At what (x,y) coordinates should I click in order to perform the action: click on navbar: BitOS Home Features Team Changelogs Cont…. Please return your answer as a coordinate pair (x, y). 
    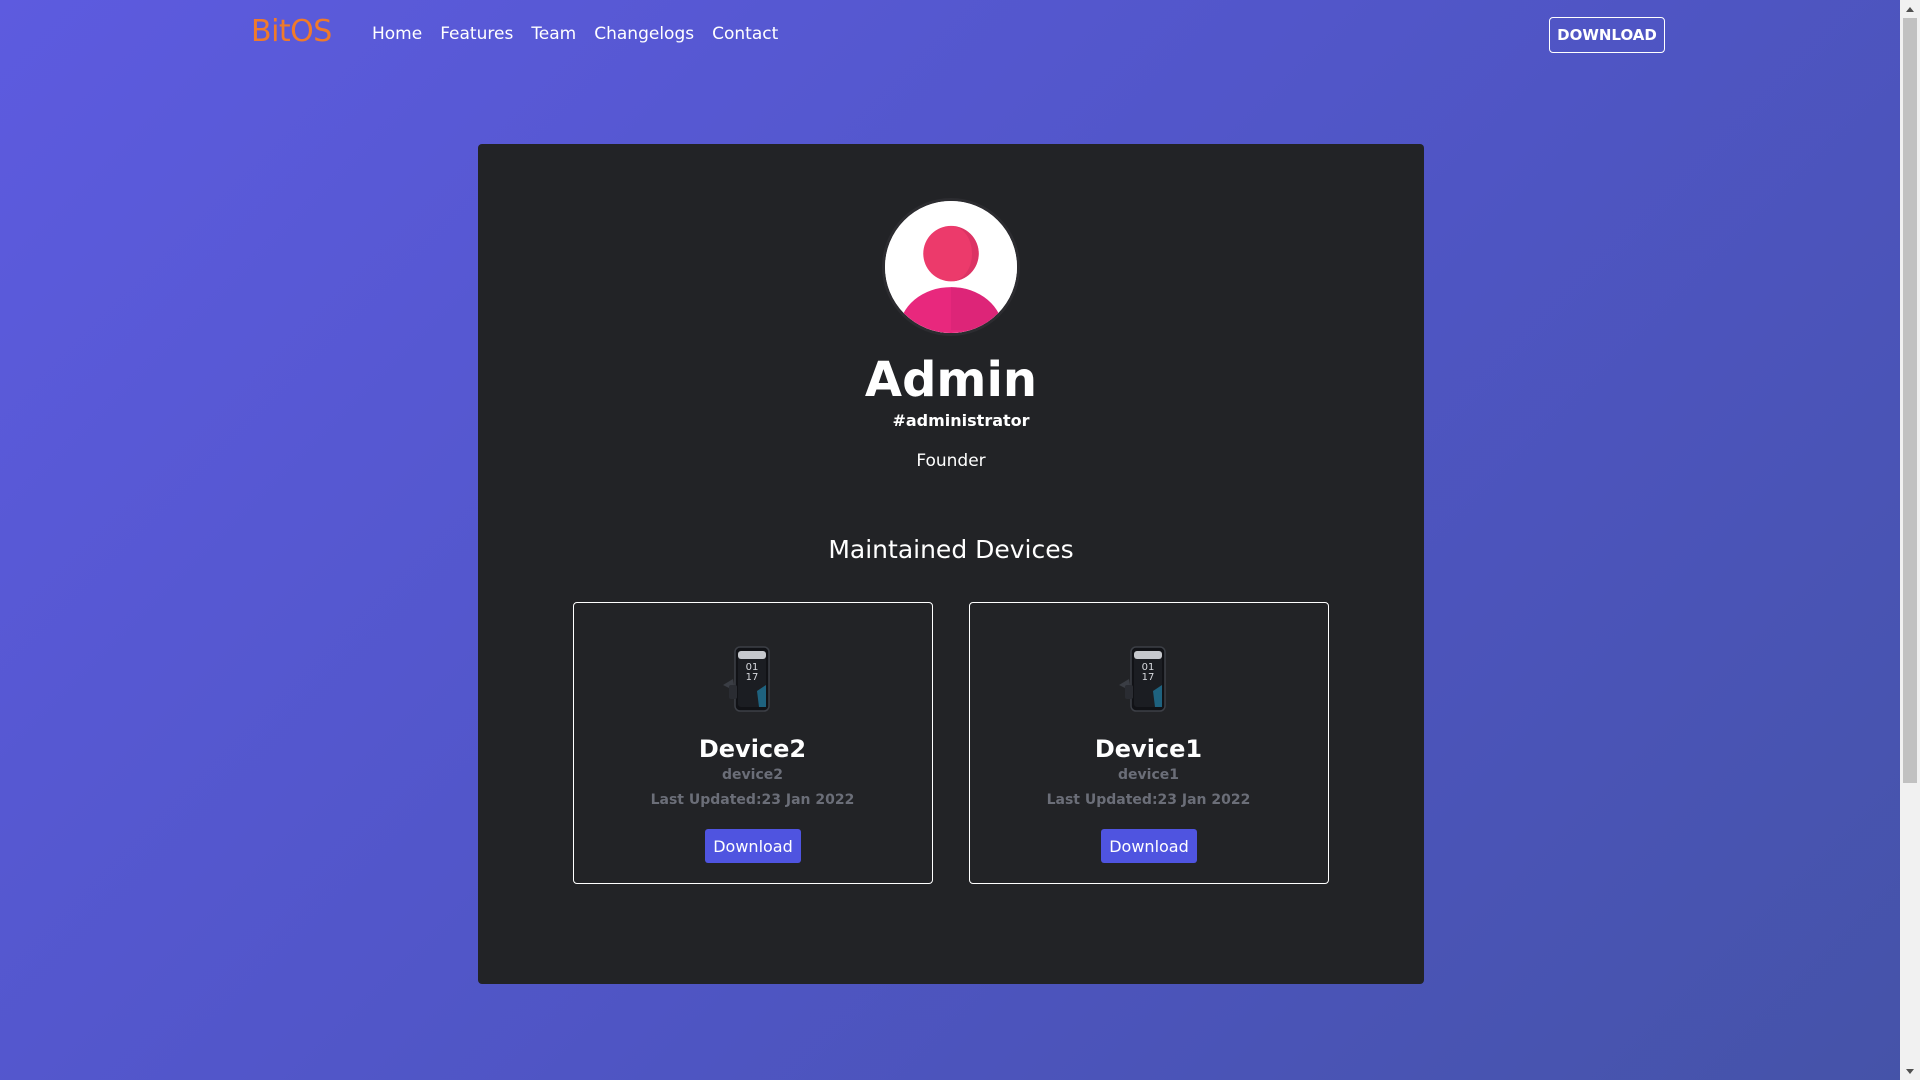
    Looking at the image, I should click on (950, 36).